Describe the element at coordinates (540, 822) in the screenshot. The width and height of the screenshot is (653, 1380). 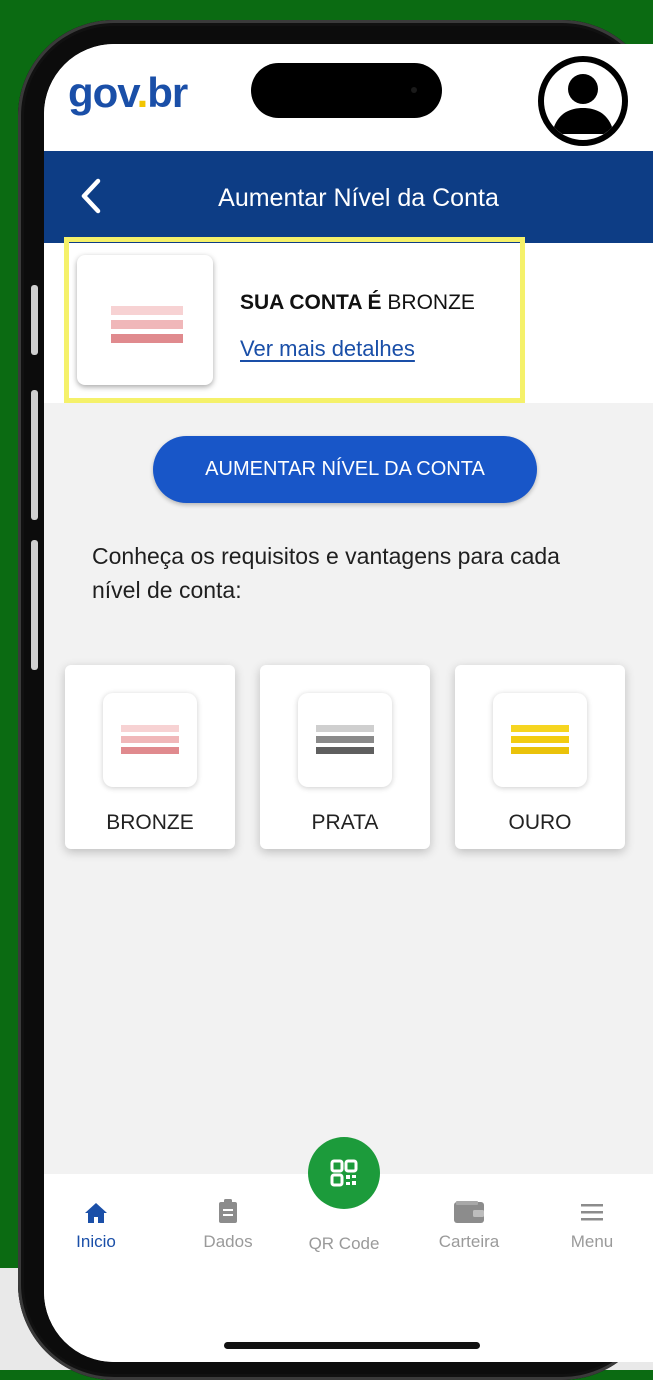
I see `level-label-ouro: OURO` at that location.